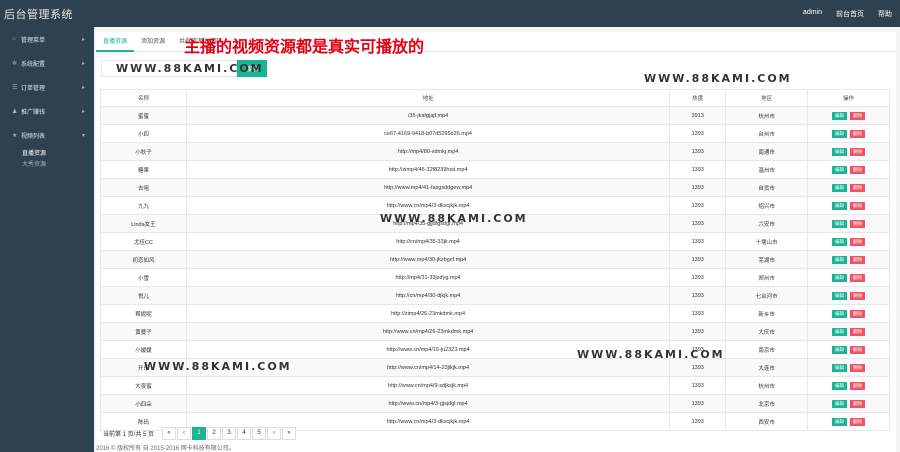  What do you see at coordinates (495, 295) in the screenshot?
I see `table-row: 悦儿 http://cn/mp4/30-djkjk.mp4 1393 七台河市 编辑 删除` at bounding box center [495, 295].